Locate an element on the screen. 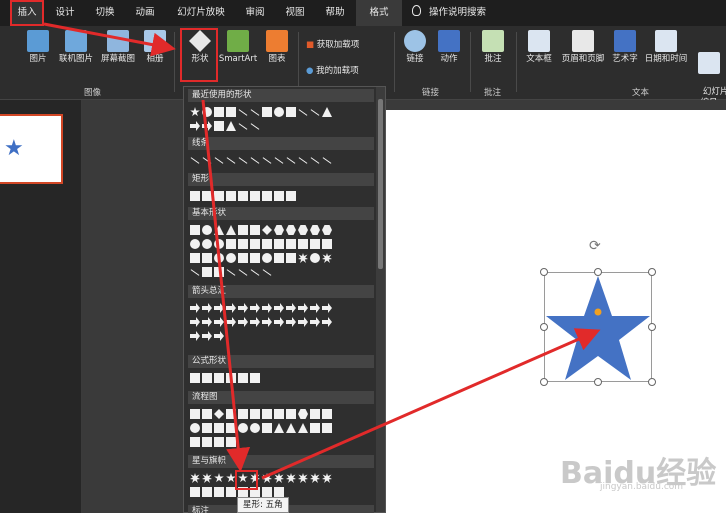  round-rectangle-icon is located at coordinates (279, 196).